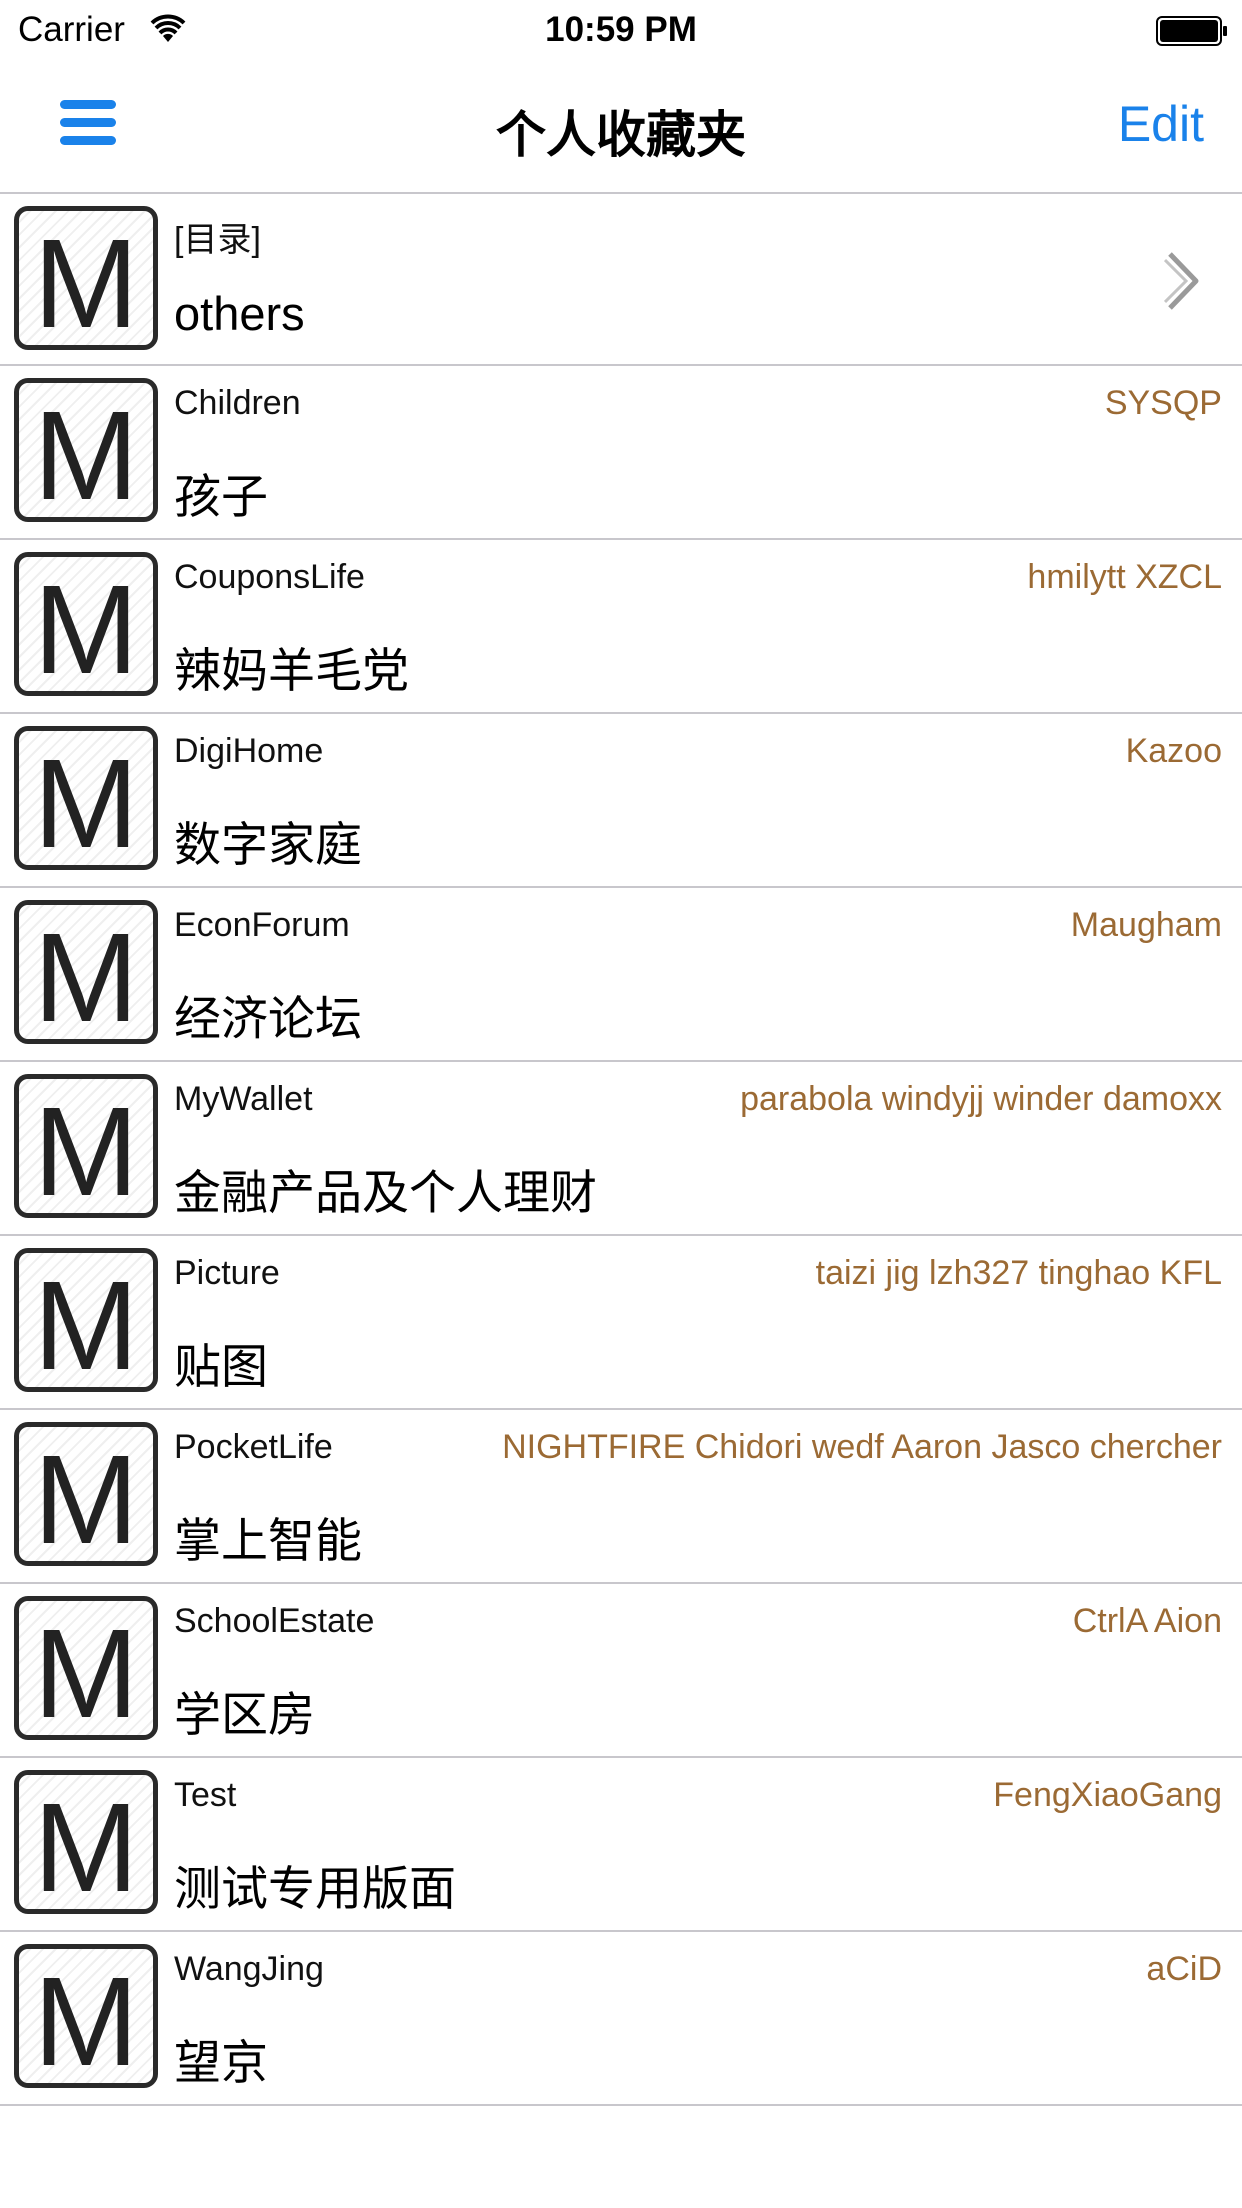  What do you see at coordinates (621, 627) in the screenshot?
I see `board-row: M CouponsLife hmilytt XZCL 辣妈羊毛党` at bounding box center [621, 627].